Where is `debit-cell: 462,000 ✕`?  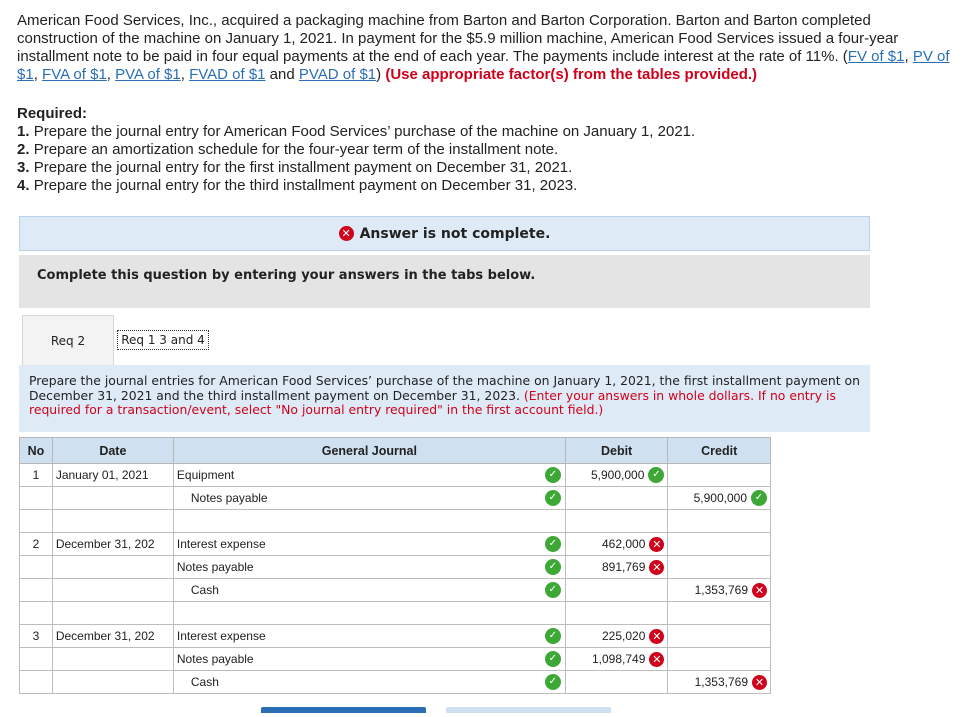 debit-cell: 462,000 ✕ is located at coordinates (616, 544).